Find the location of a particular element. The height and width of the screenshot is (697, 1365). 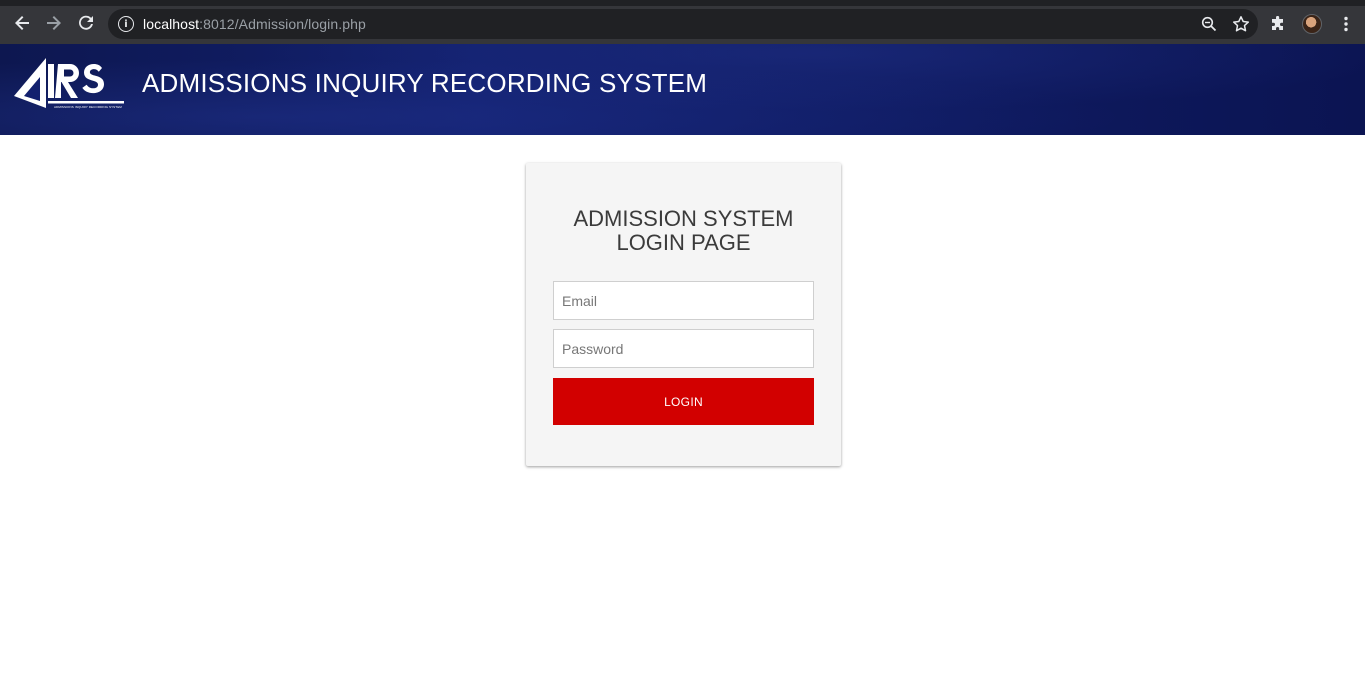

forward-arrow-icon is located at coordinates (54, 23).